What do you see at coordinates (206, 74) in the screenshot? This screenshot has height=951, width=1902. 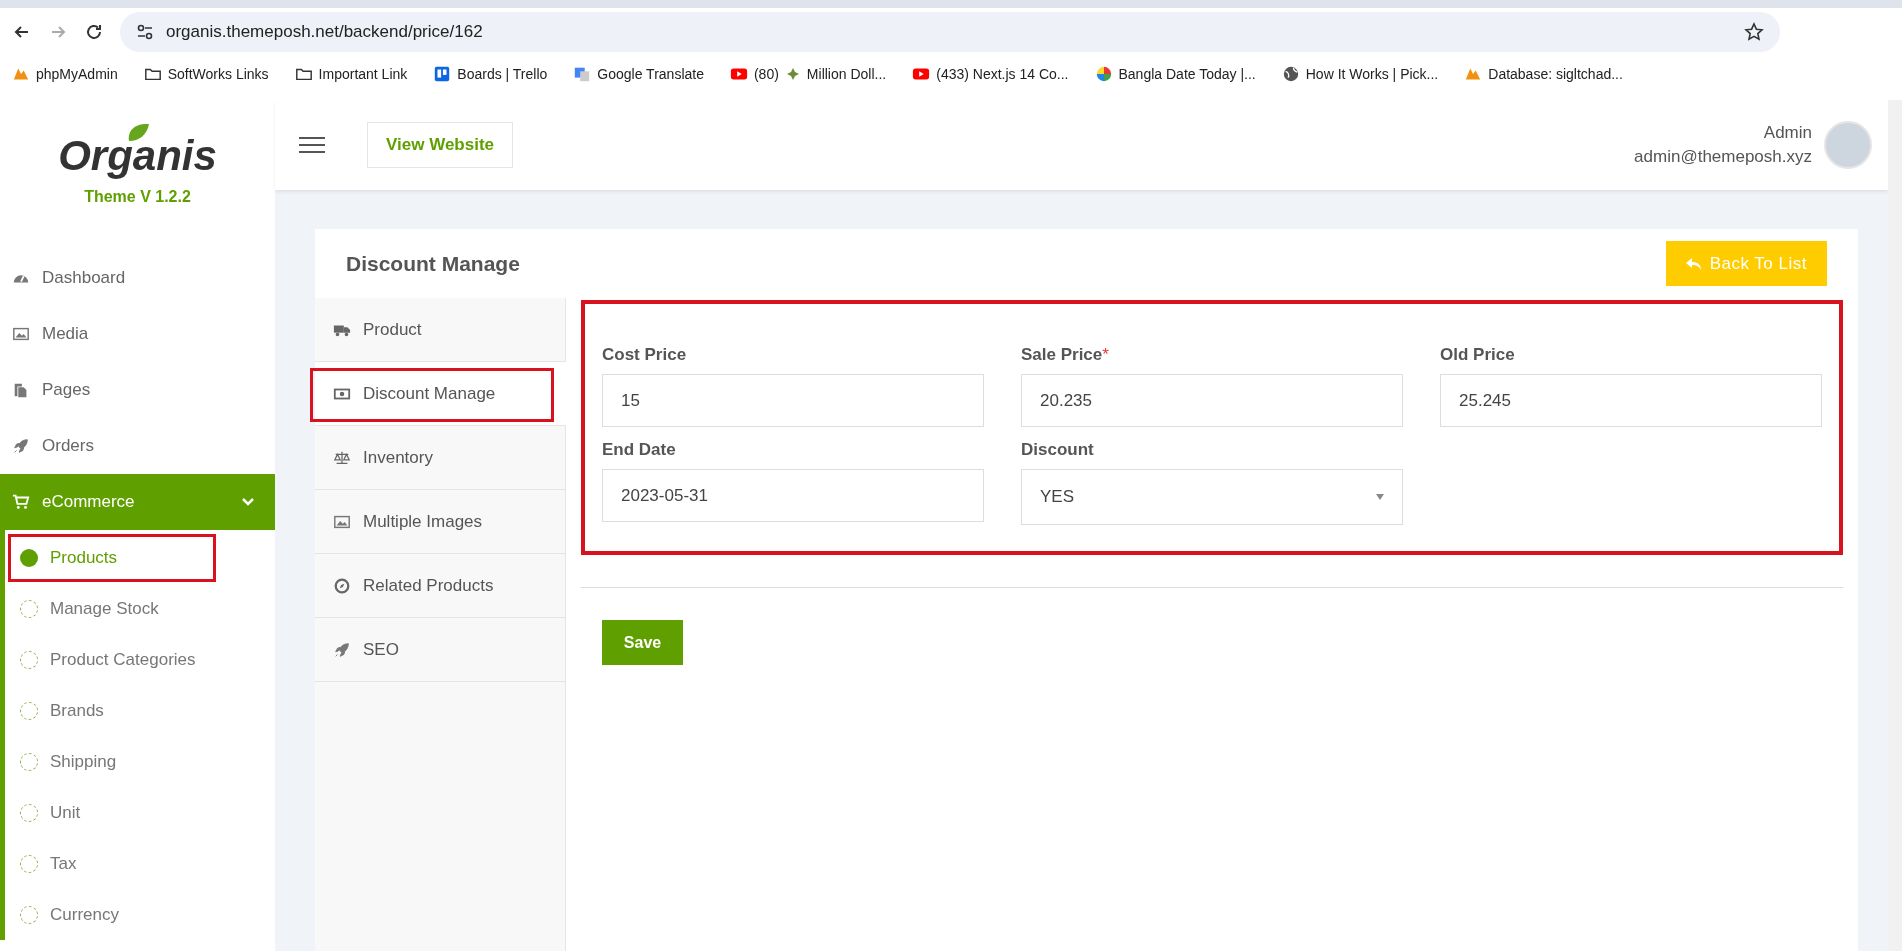 I see `bookmark: SoftWorks Links` at bounding box center [206, 74].